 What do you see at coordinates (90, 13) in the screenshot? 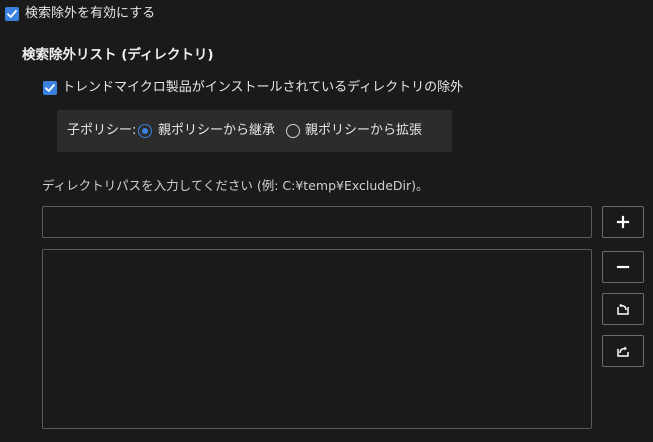
I see `enable-exclusion-label: 検索除外を有効にする` at bounding box center [90, 13].